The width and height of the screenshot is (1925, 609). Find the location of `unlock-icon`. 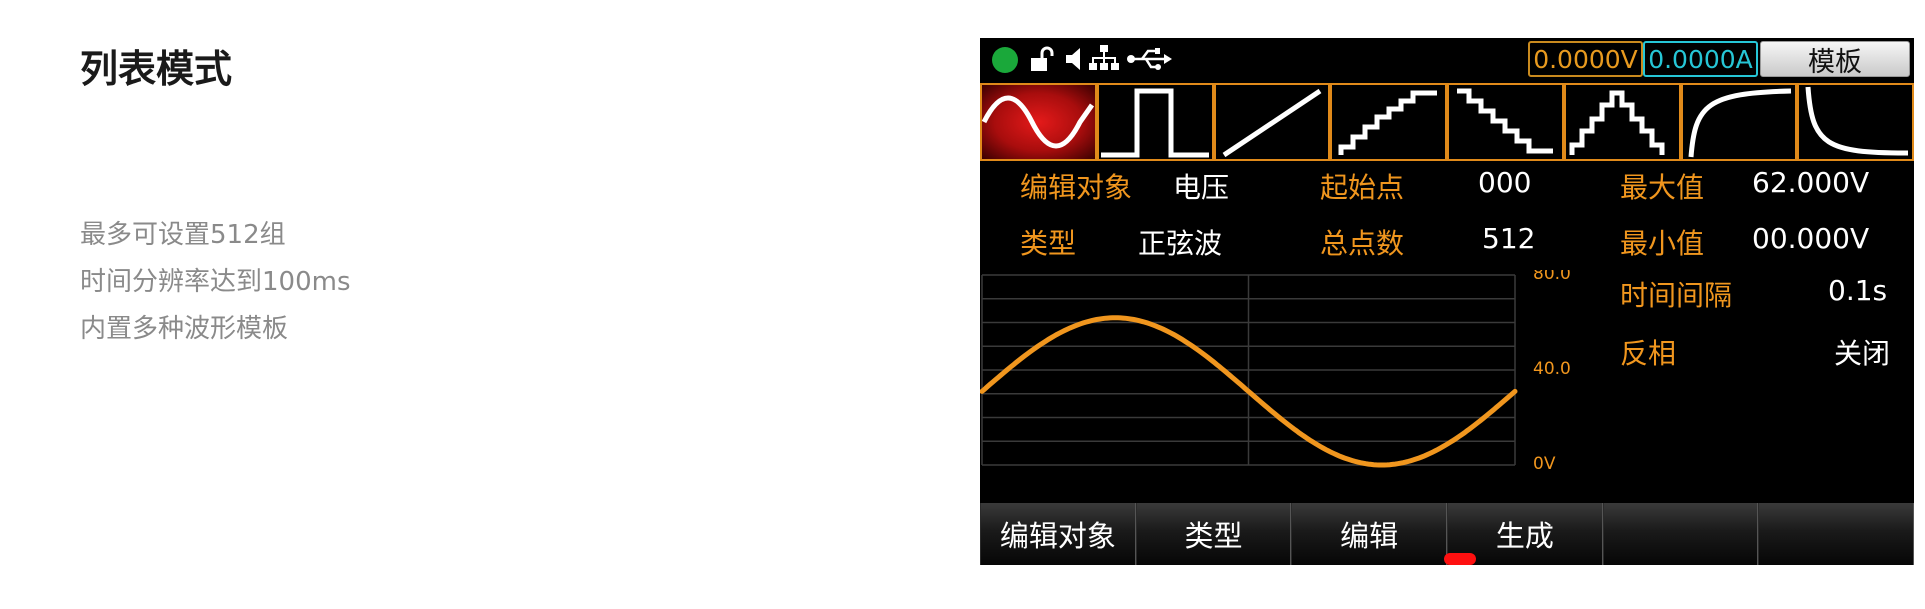

unlock-icon is located at coordinates (1043, 59).